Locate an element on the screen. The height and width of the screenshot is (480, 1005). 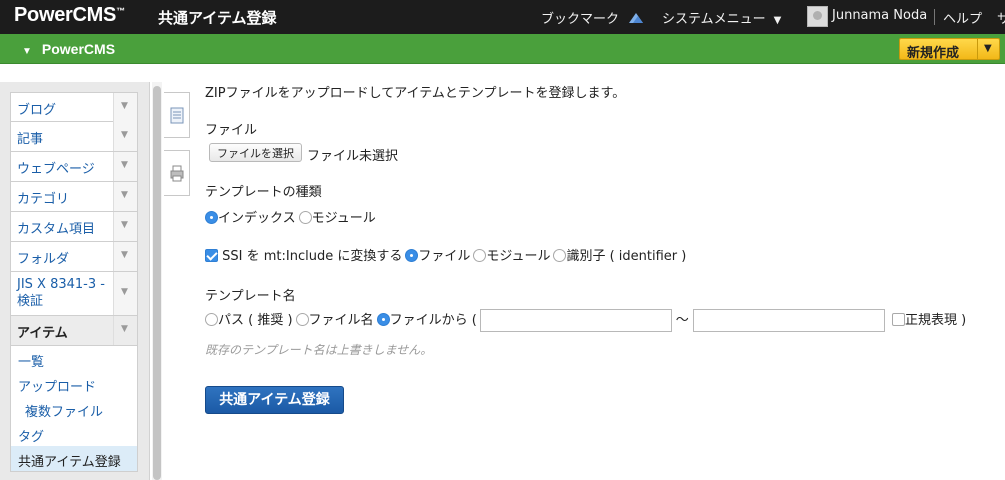
regex-label: 正規表現 ) is located at coordinates (935, 320).